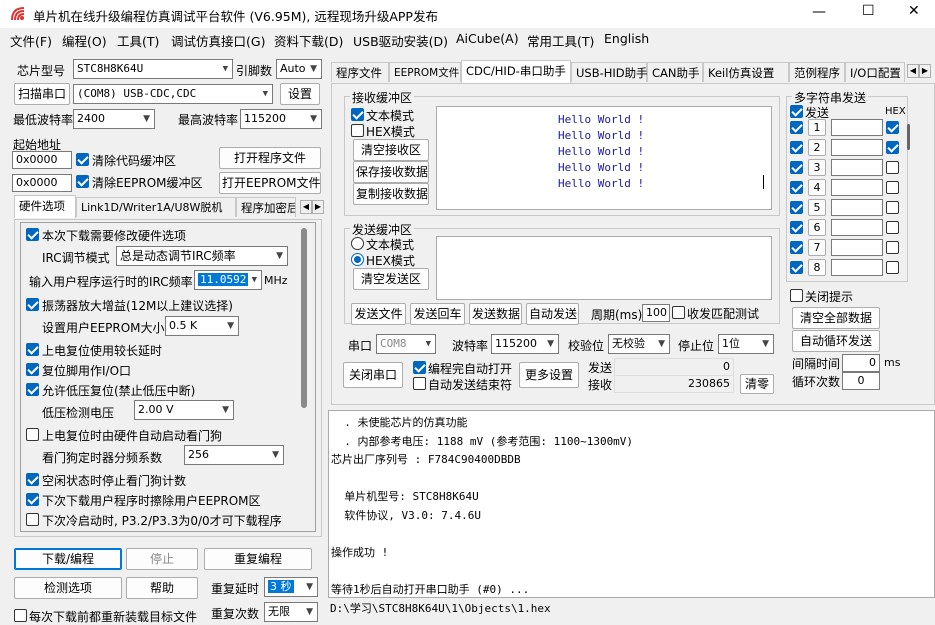  Describe the element at coordinates (32, 434) in the screenshot. I see `watchdog-hw-checkbox` at that location.